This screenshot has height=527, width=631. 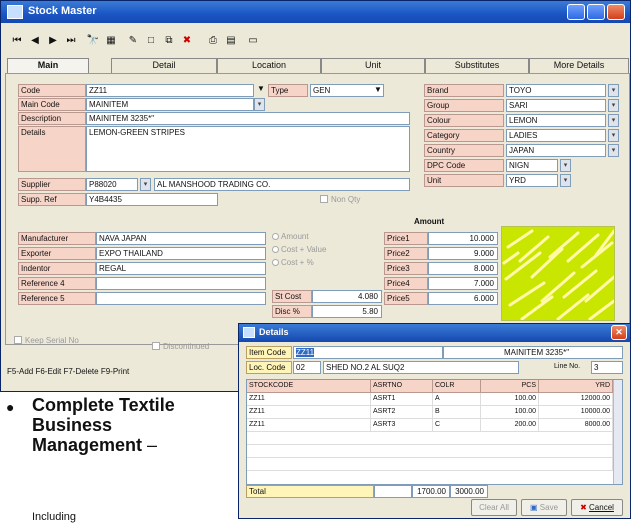 What do you see at coordinates (347, 311) in the screenshot?
I see `disc-field: 5.80` at bounding box center [347, 311].